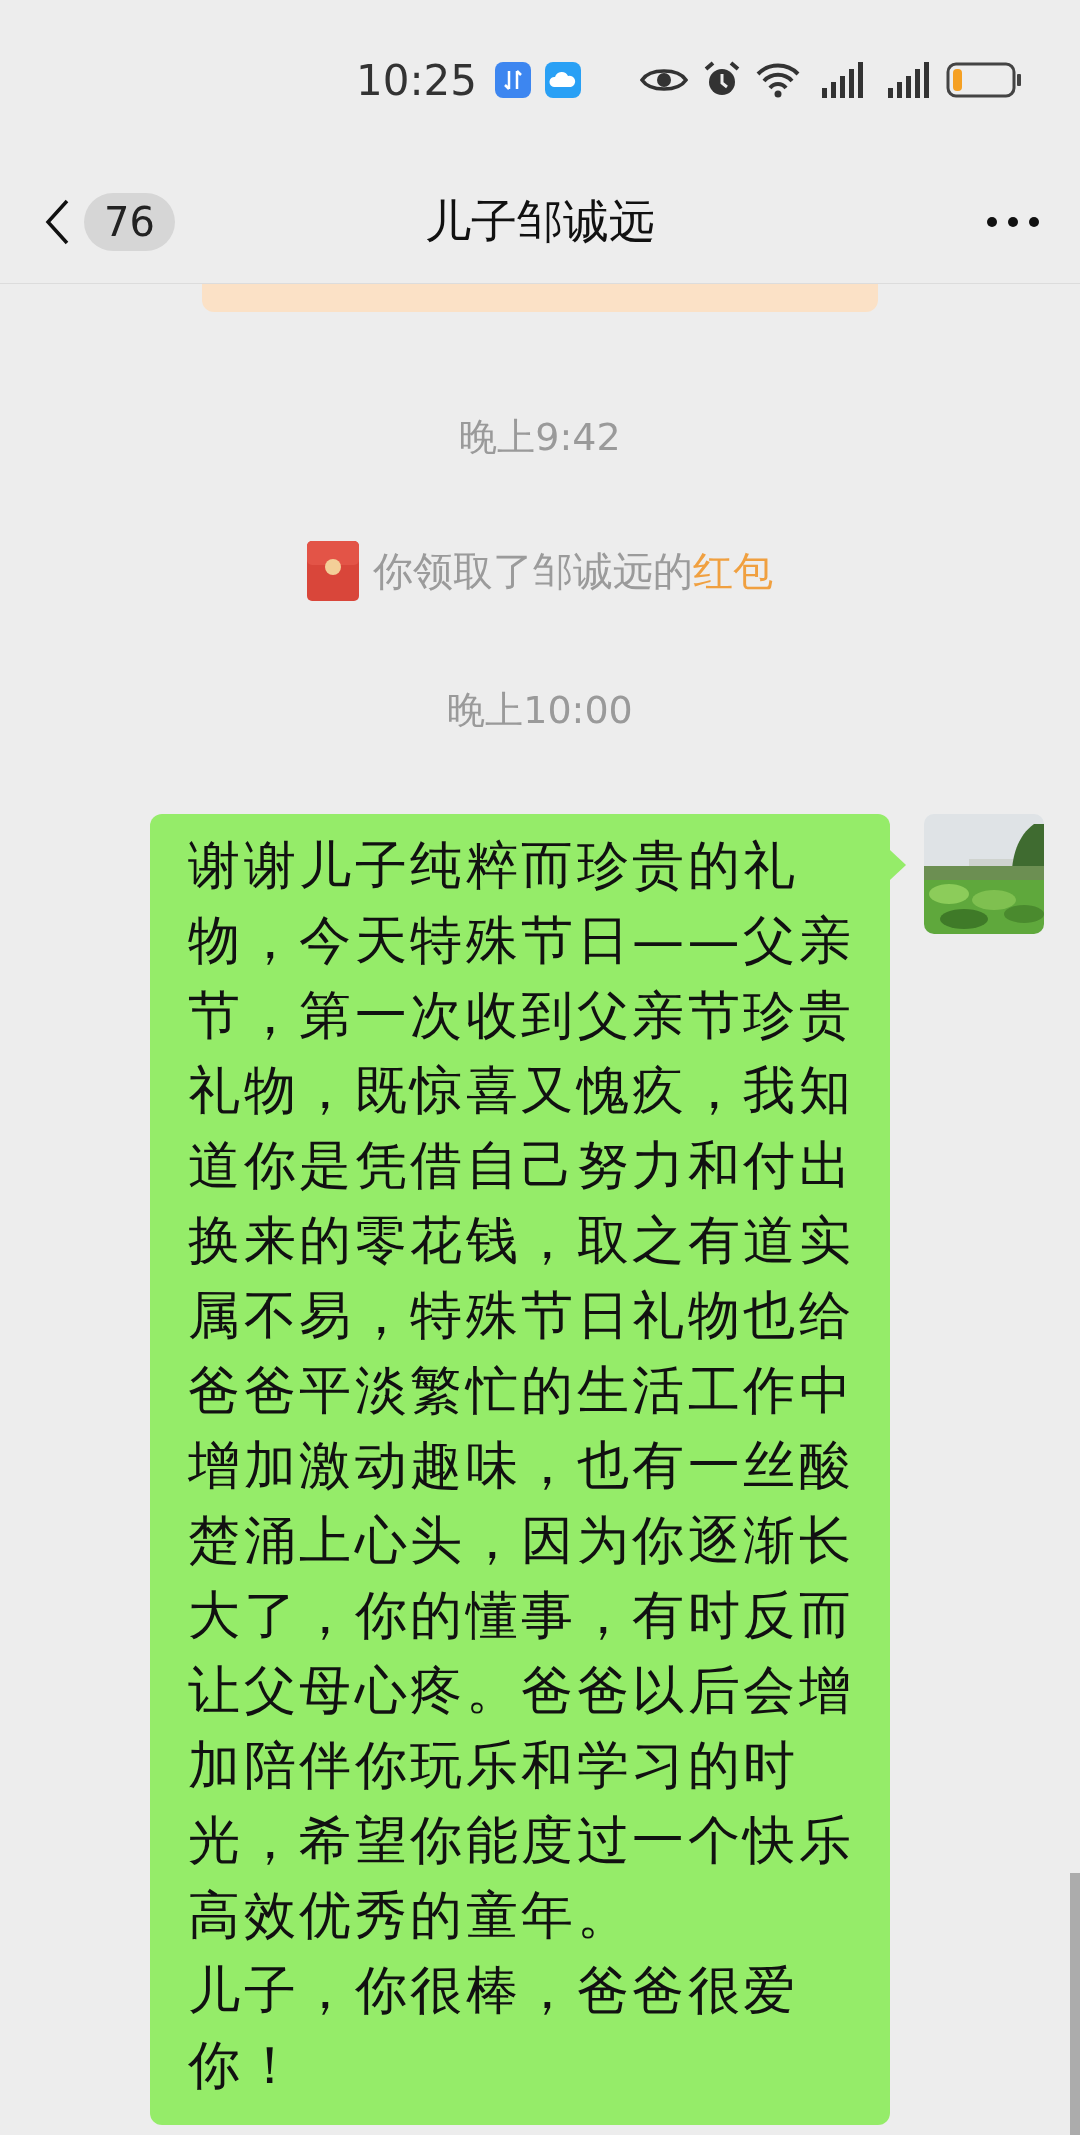  I want to click on status-time: 10:25, so click(417, 80).